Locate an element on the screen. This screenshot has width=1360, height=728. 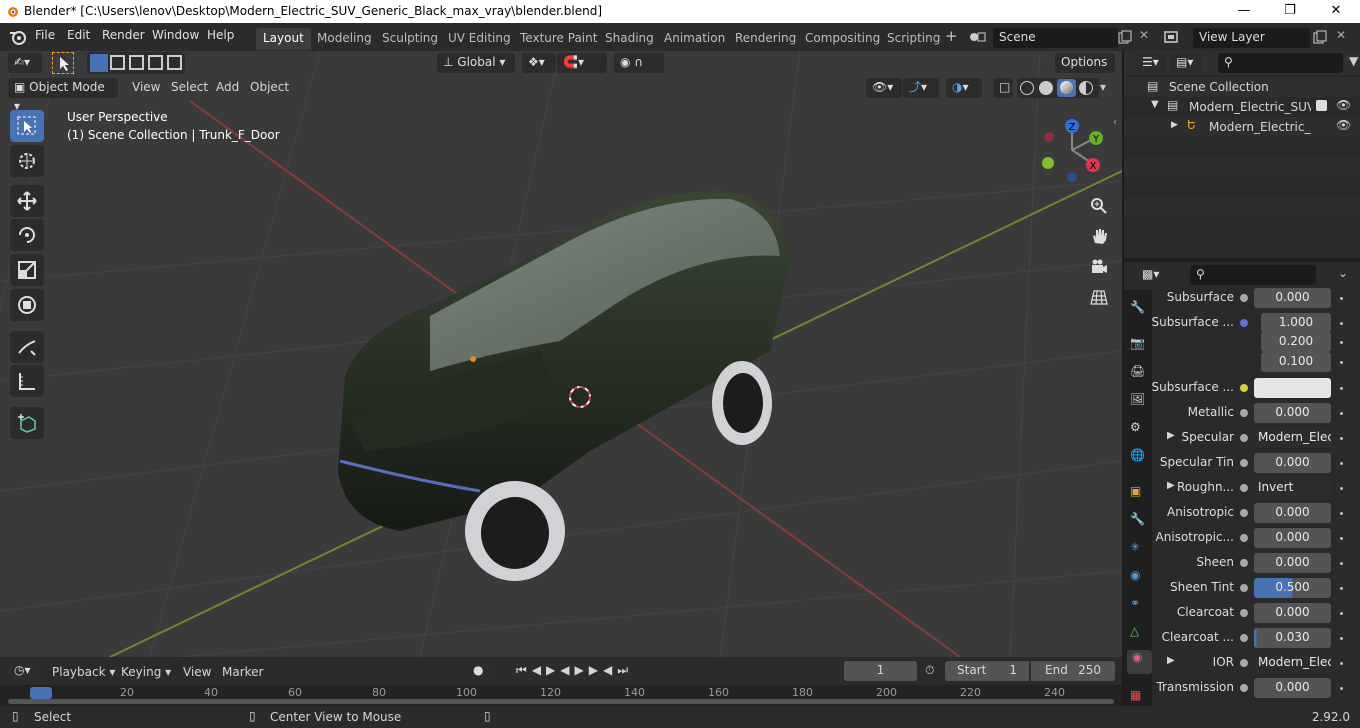
rotate-tool is located at coordinates (27, 235).